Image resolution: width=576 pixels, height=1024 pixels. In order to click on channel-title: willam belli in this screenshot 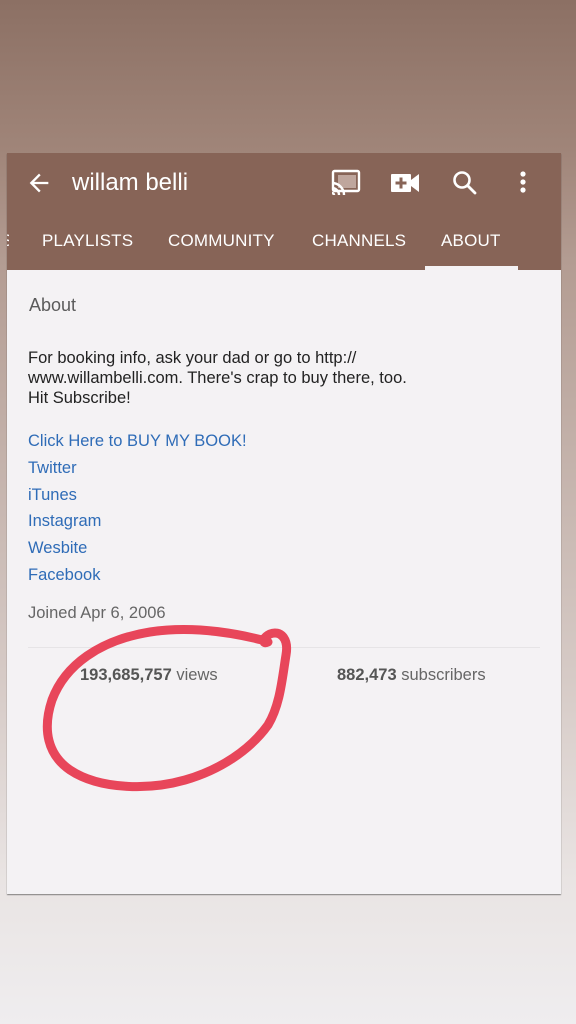, I will do `click(130, 182)`.